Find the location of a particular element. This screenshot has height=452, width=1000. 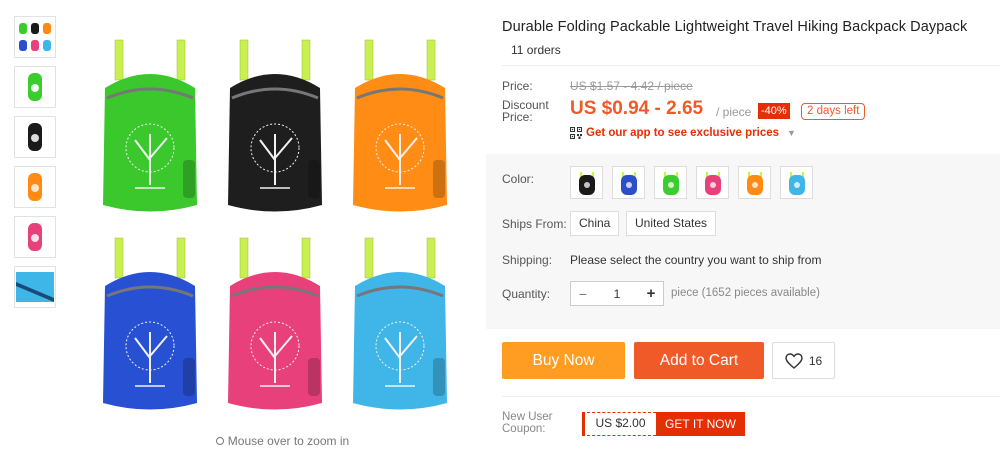

price-label: Price: is located at coordinates (517, 86).